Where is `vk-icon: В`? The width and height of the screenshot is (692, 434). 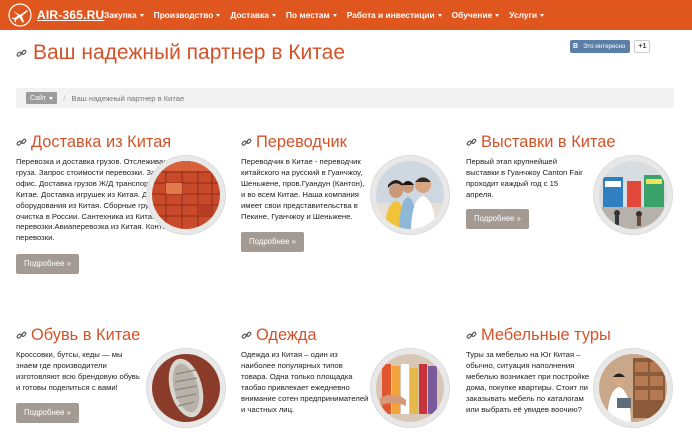
vk-icon: В is located at coordinates (576, 46).